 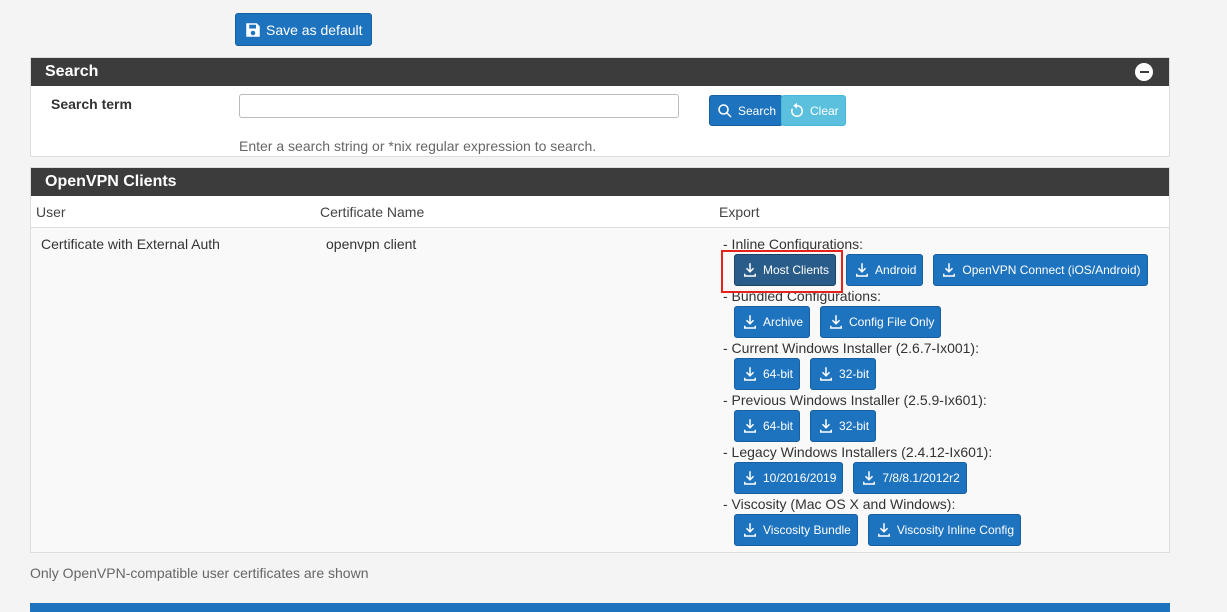 I want to click on column-header-certificate: Certificate Name, so click(x=372, y=212).